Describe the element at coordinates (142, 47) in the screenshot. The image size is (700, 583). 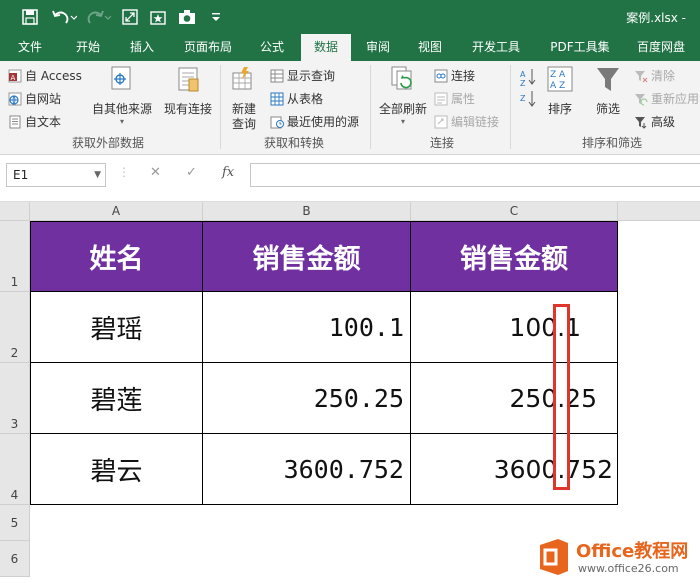
I see `tab-insert: 插入` at that location.